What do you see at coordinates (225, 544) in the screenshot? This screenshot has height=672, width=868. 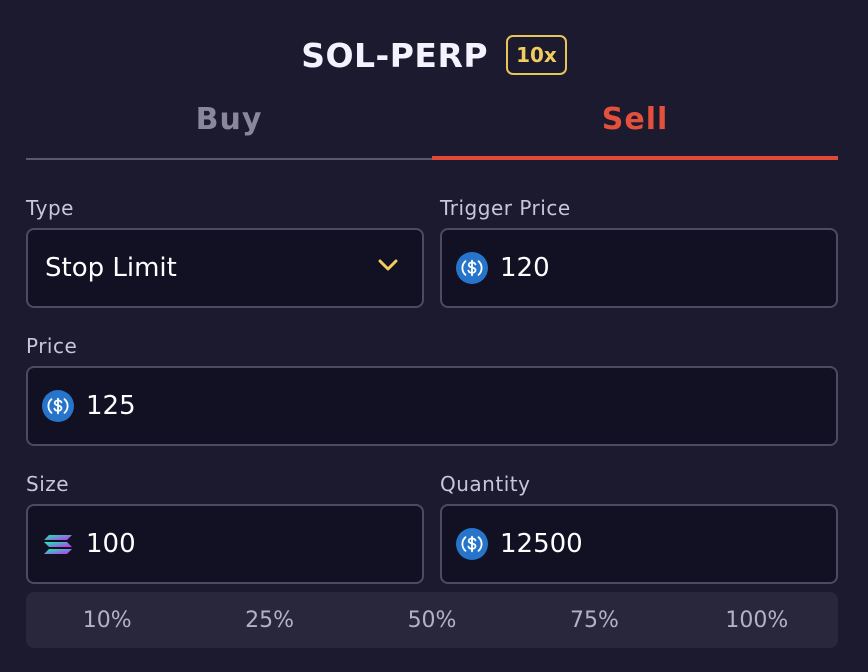 I see `size-field: 100` at bounding box center [225, 544].